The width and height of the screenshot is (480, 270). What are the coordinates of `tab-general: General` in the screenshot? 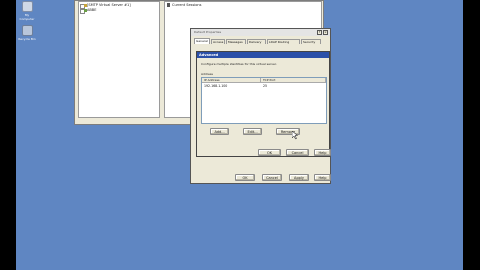 It's located at (202, 41).